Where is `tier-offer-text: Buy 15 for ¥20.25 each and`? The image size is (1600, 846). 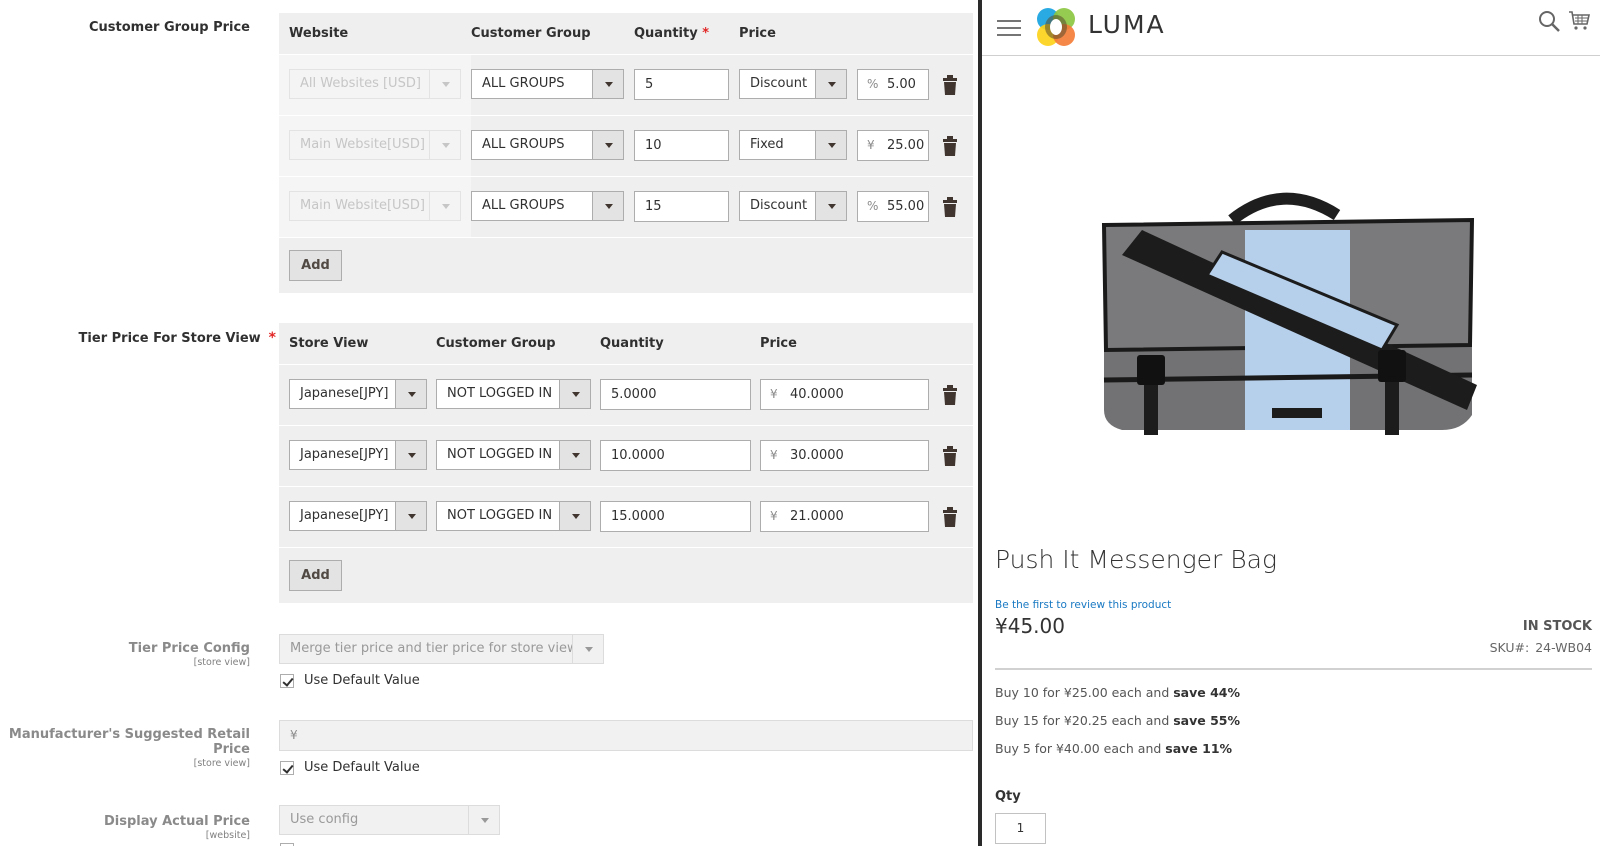 tier-offer-text: Buy 15 for ¥20.25 each and is located at coordinates (1084, 720).